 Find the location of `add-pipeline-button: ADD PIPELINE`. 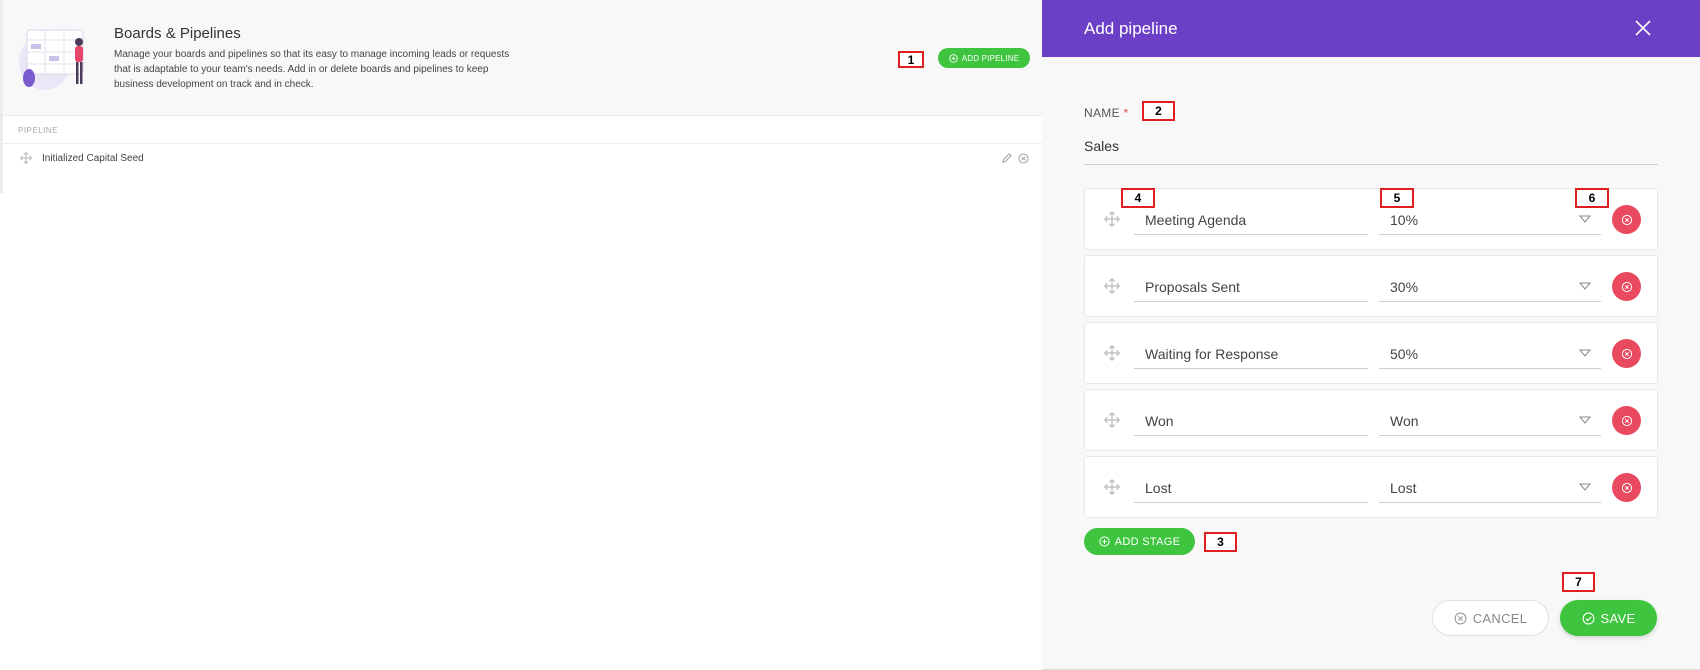

add-pipeline-button: ADD PIPELINE is located at coordinates (984, 58).